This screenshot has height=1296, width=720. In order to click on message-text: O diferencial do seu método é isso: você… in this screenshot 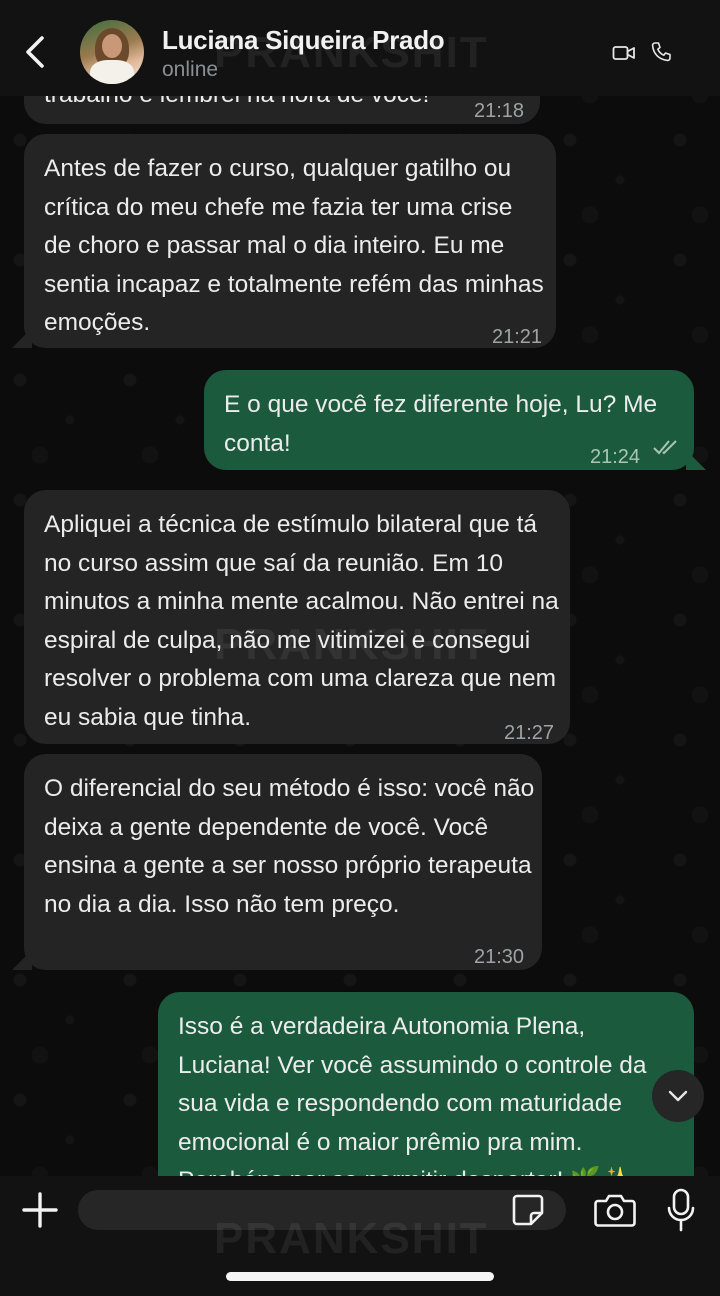, I will do `click(293, 846)`.